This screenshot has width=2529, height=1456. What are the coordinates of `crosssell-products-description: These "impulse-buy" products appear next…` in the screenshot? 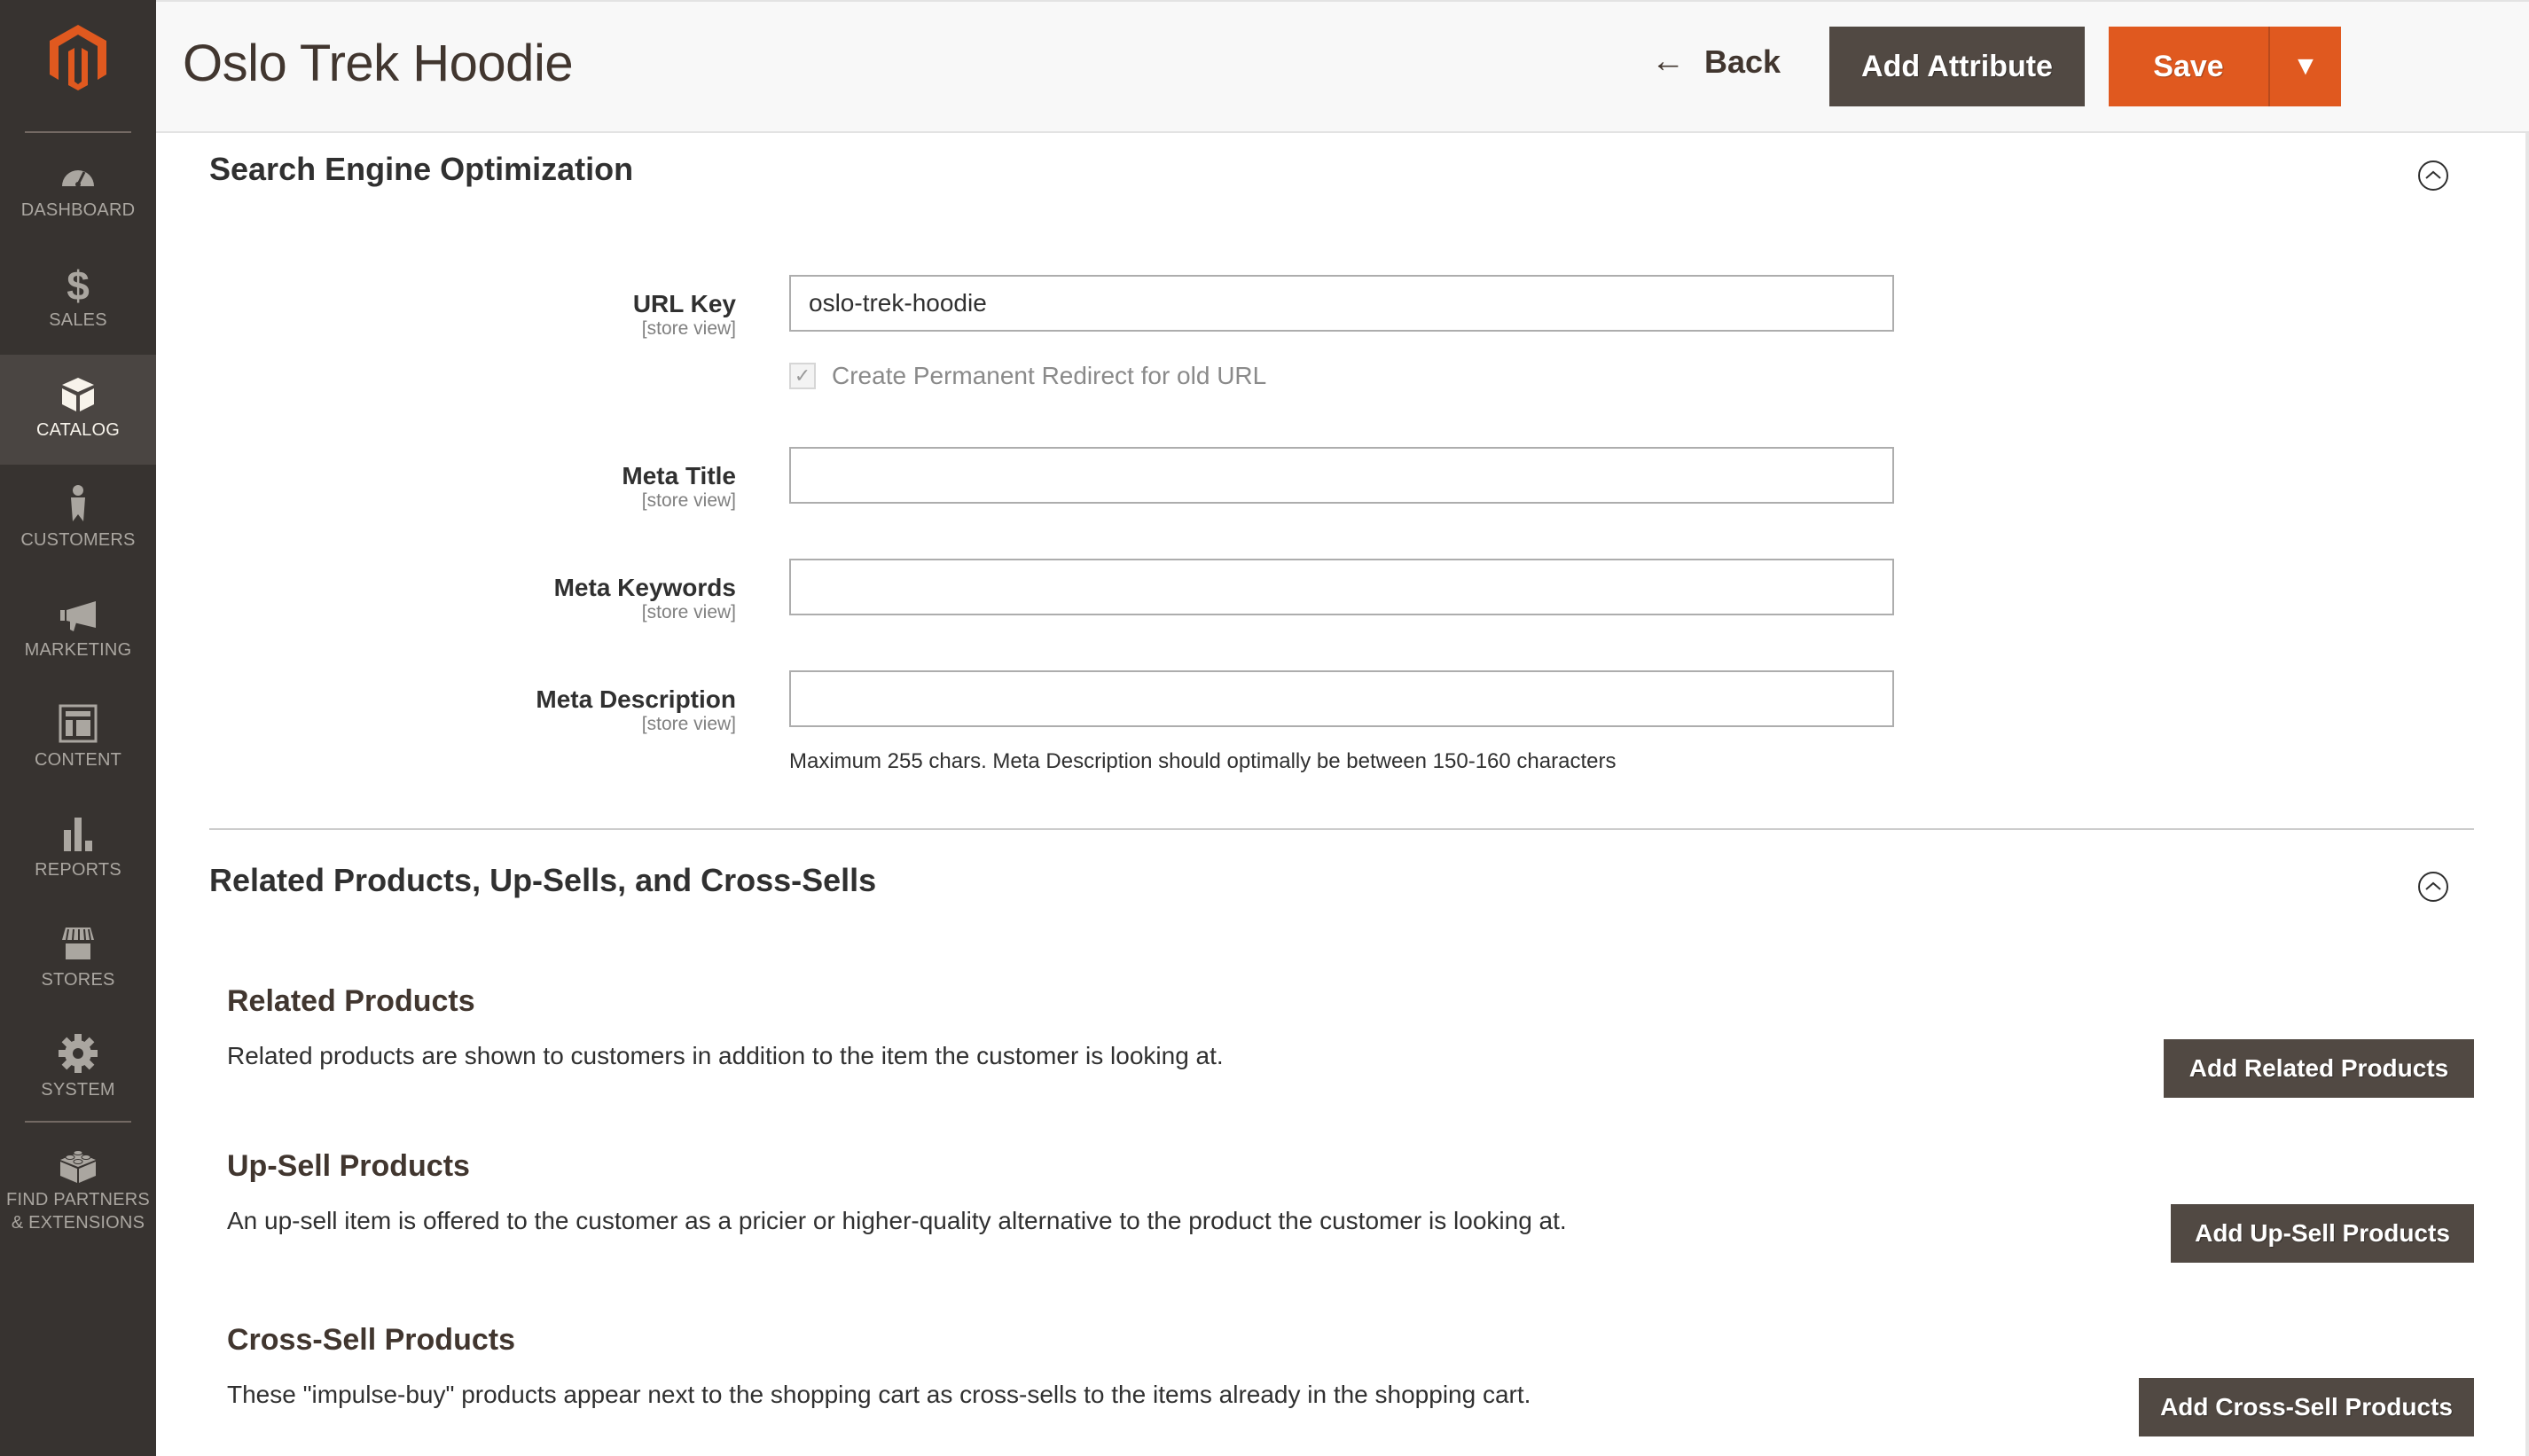 It's located at (879, 1394).